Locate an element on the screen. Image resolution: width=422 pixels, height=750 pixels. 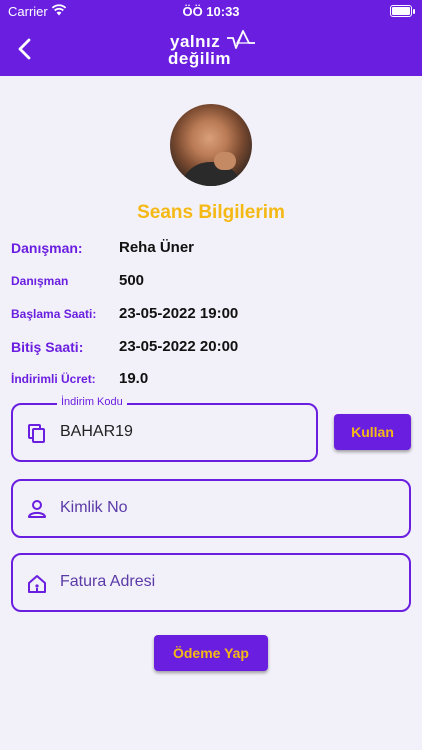
status-bar: Carrier ÖÖ 10:33 is located at coordinates (211, 11).